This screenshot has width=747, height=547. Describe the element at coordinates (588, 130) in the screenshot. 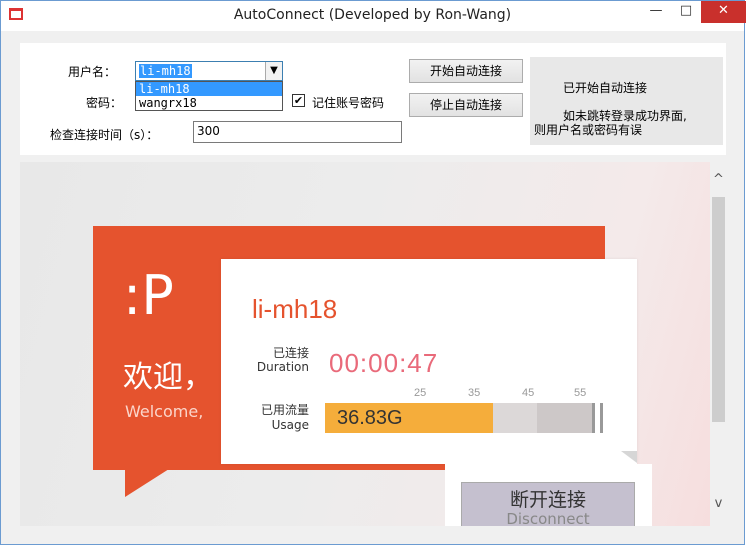

I see `status-line: 则用户名或密码有误` at that location.